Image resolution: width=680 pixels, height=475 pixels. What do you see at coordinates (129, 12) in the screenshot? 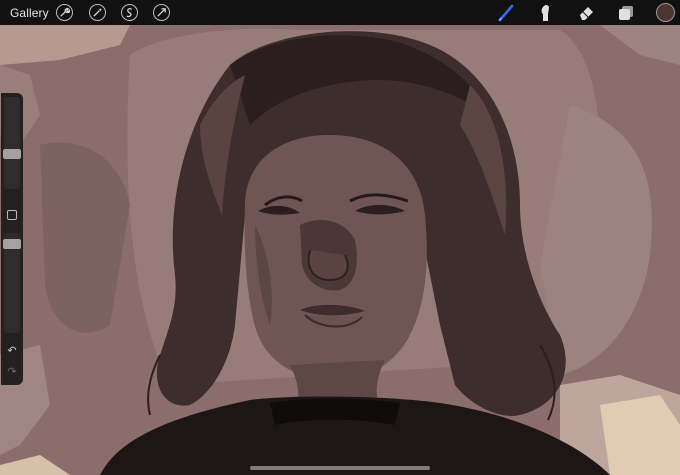
I see `selection-icon` at bounding box center [129, 12].